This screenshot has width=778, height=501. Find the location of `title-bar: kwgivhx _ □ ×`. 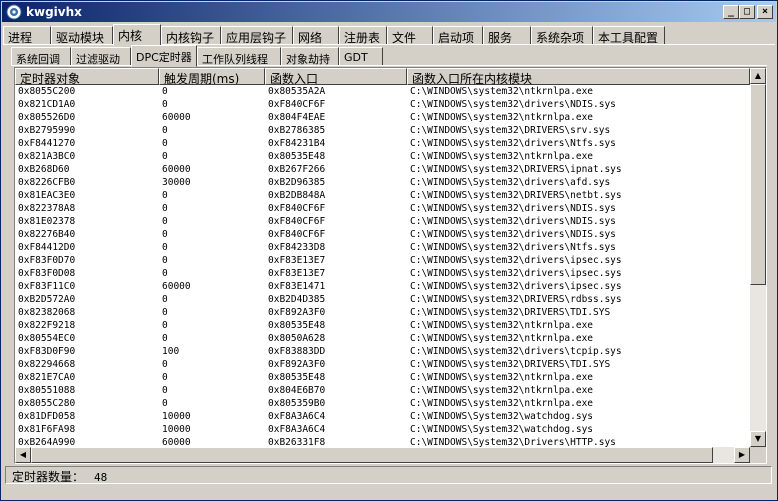

title-bar: kwgivhx _ □ × is located at coordinates (389, 12).